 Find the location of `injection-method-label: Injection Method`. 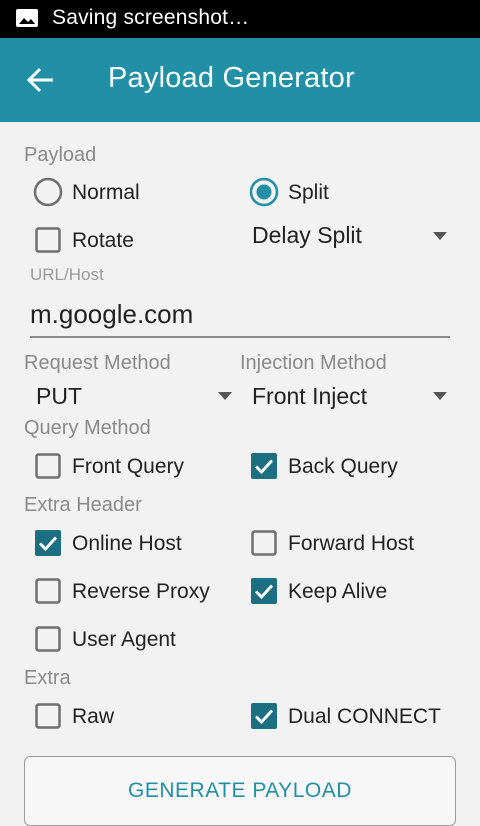

injection-method-label: Injection Method is located at coordinates (313, 363).